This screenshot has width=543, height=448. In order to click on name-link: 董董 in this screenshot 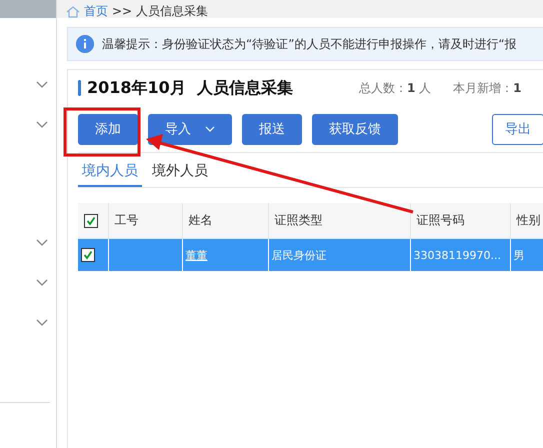, I will do `click(197, 255)`.